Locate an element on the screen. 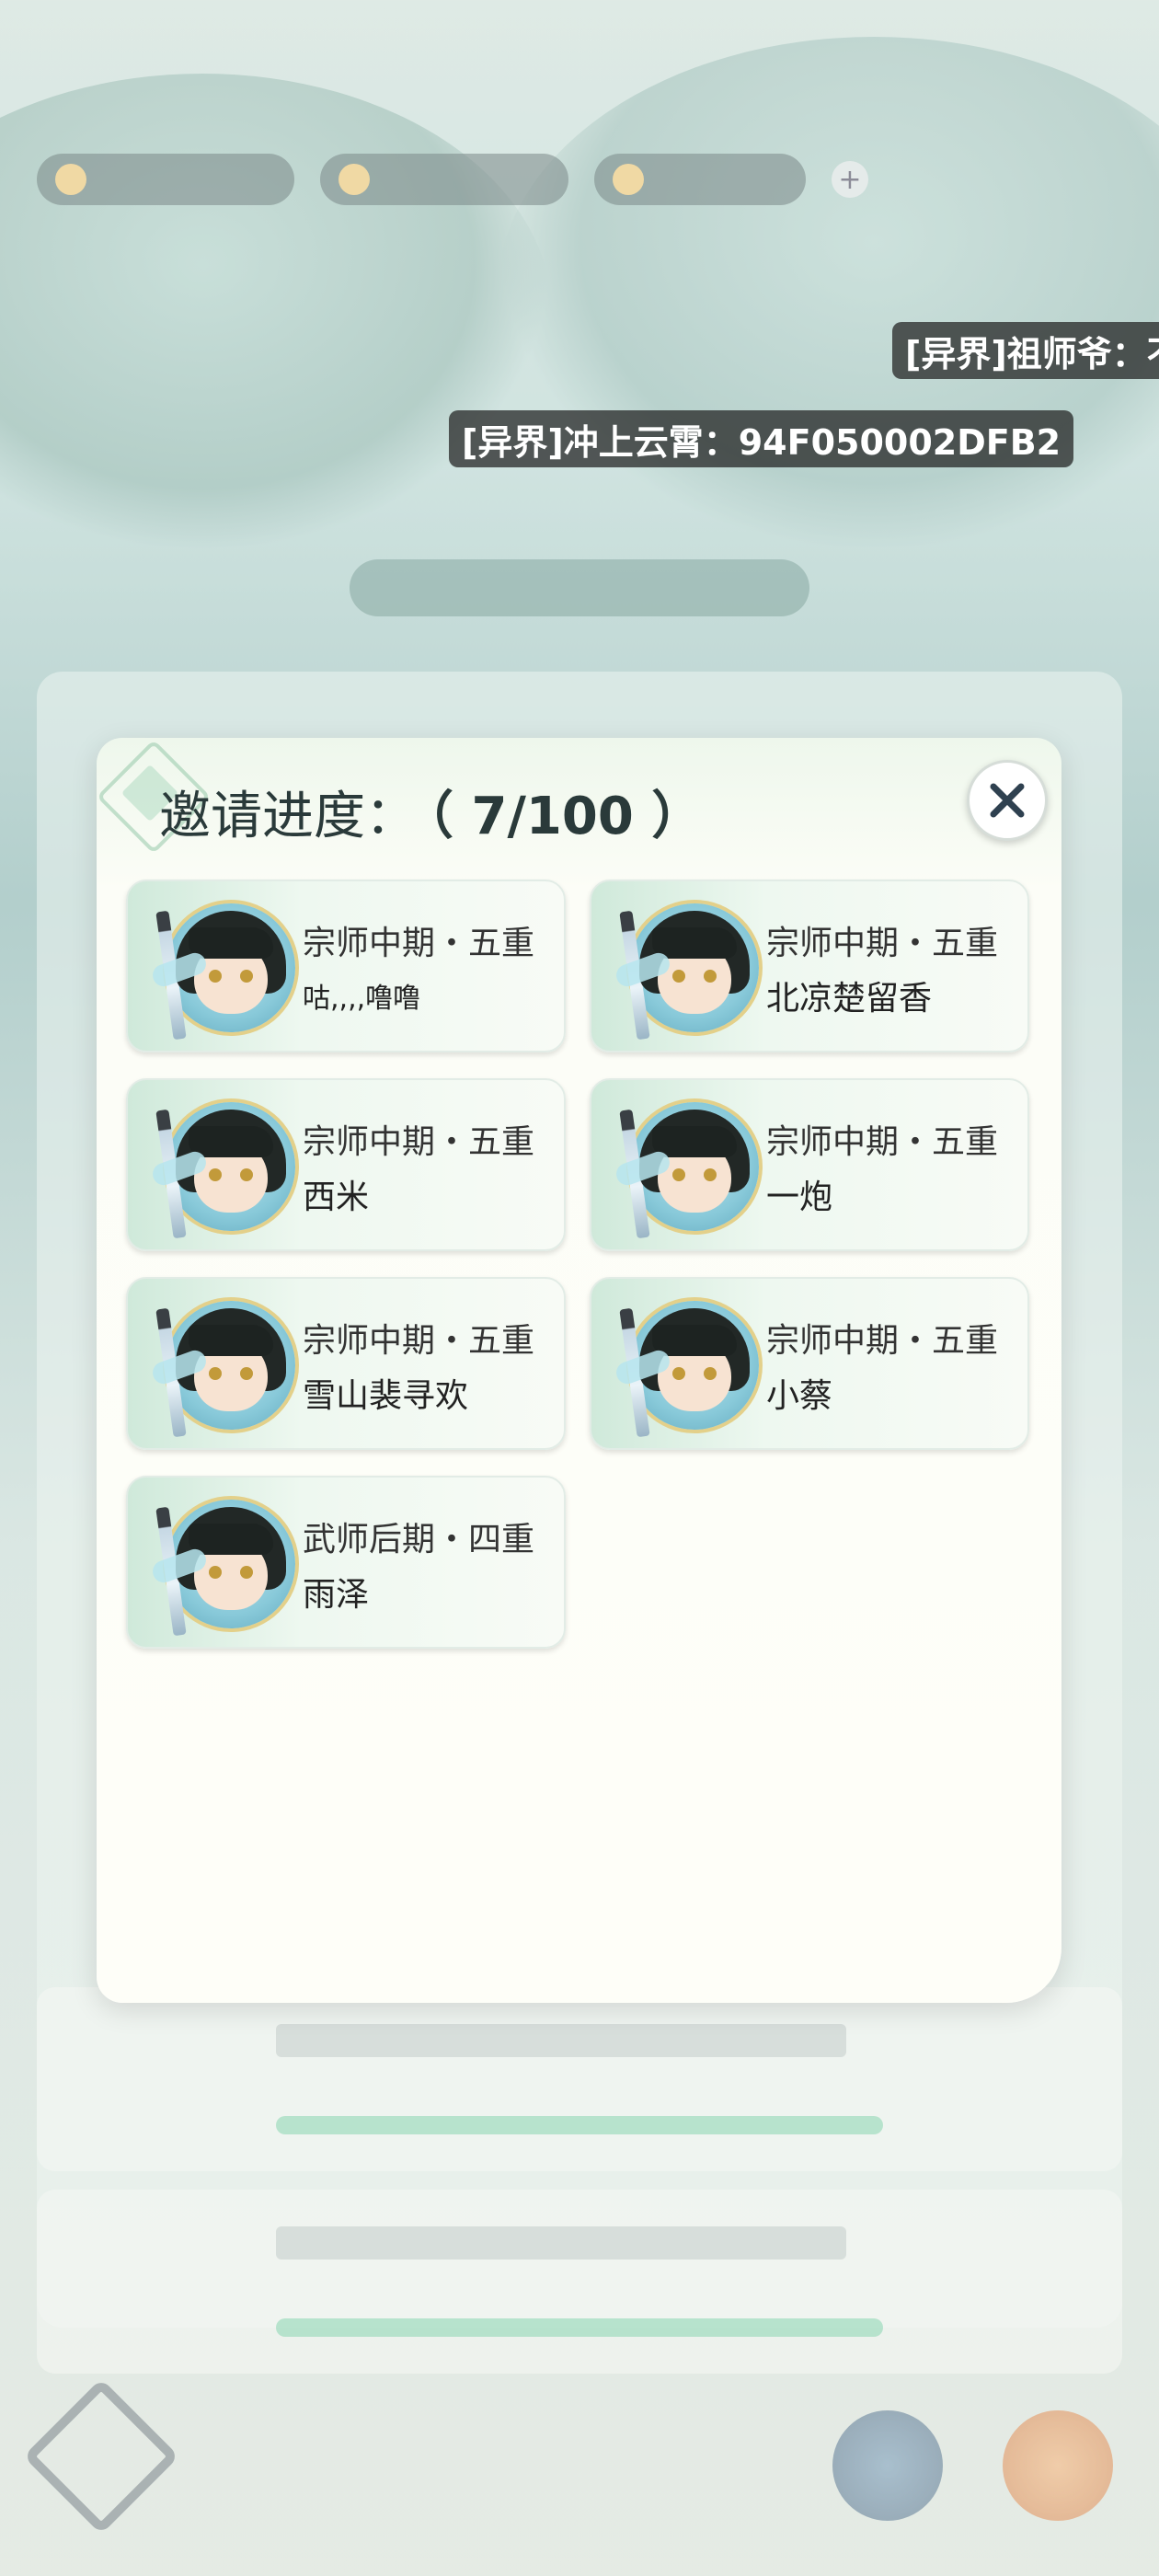 The width and height of the screenshot is (1159, 2576). invitee-card: 宗师中期・五重 一炮 is located at coordinates (809, 1164).